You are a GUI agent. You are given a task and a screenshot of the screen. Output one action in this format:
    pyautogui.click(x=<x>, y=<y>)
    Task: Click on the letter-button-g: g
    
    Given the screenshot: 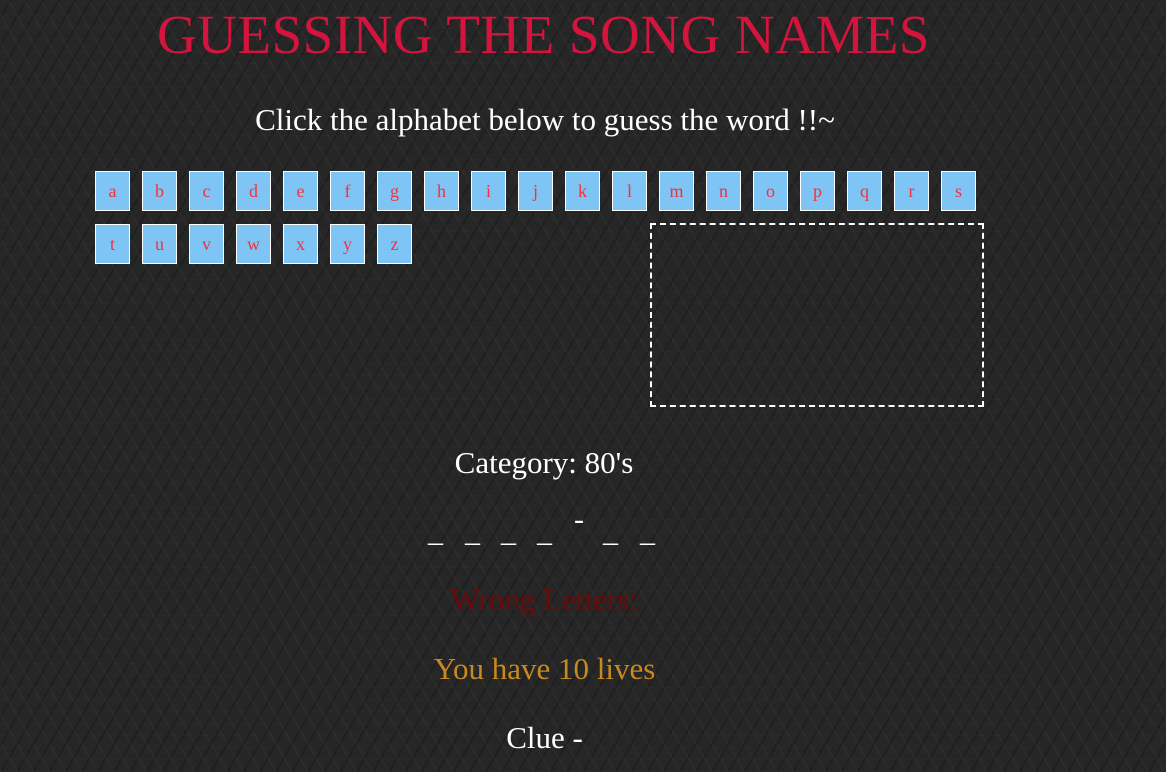 What is the action you would take?
    pyautogui.click(x=394, y=191)
    